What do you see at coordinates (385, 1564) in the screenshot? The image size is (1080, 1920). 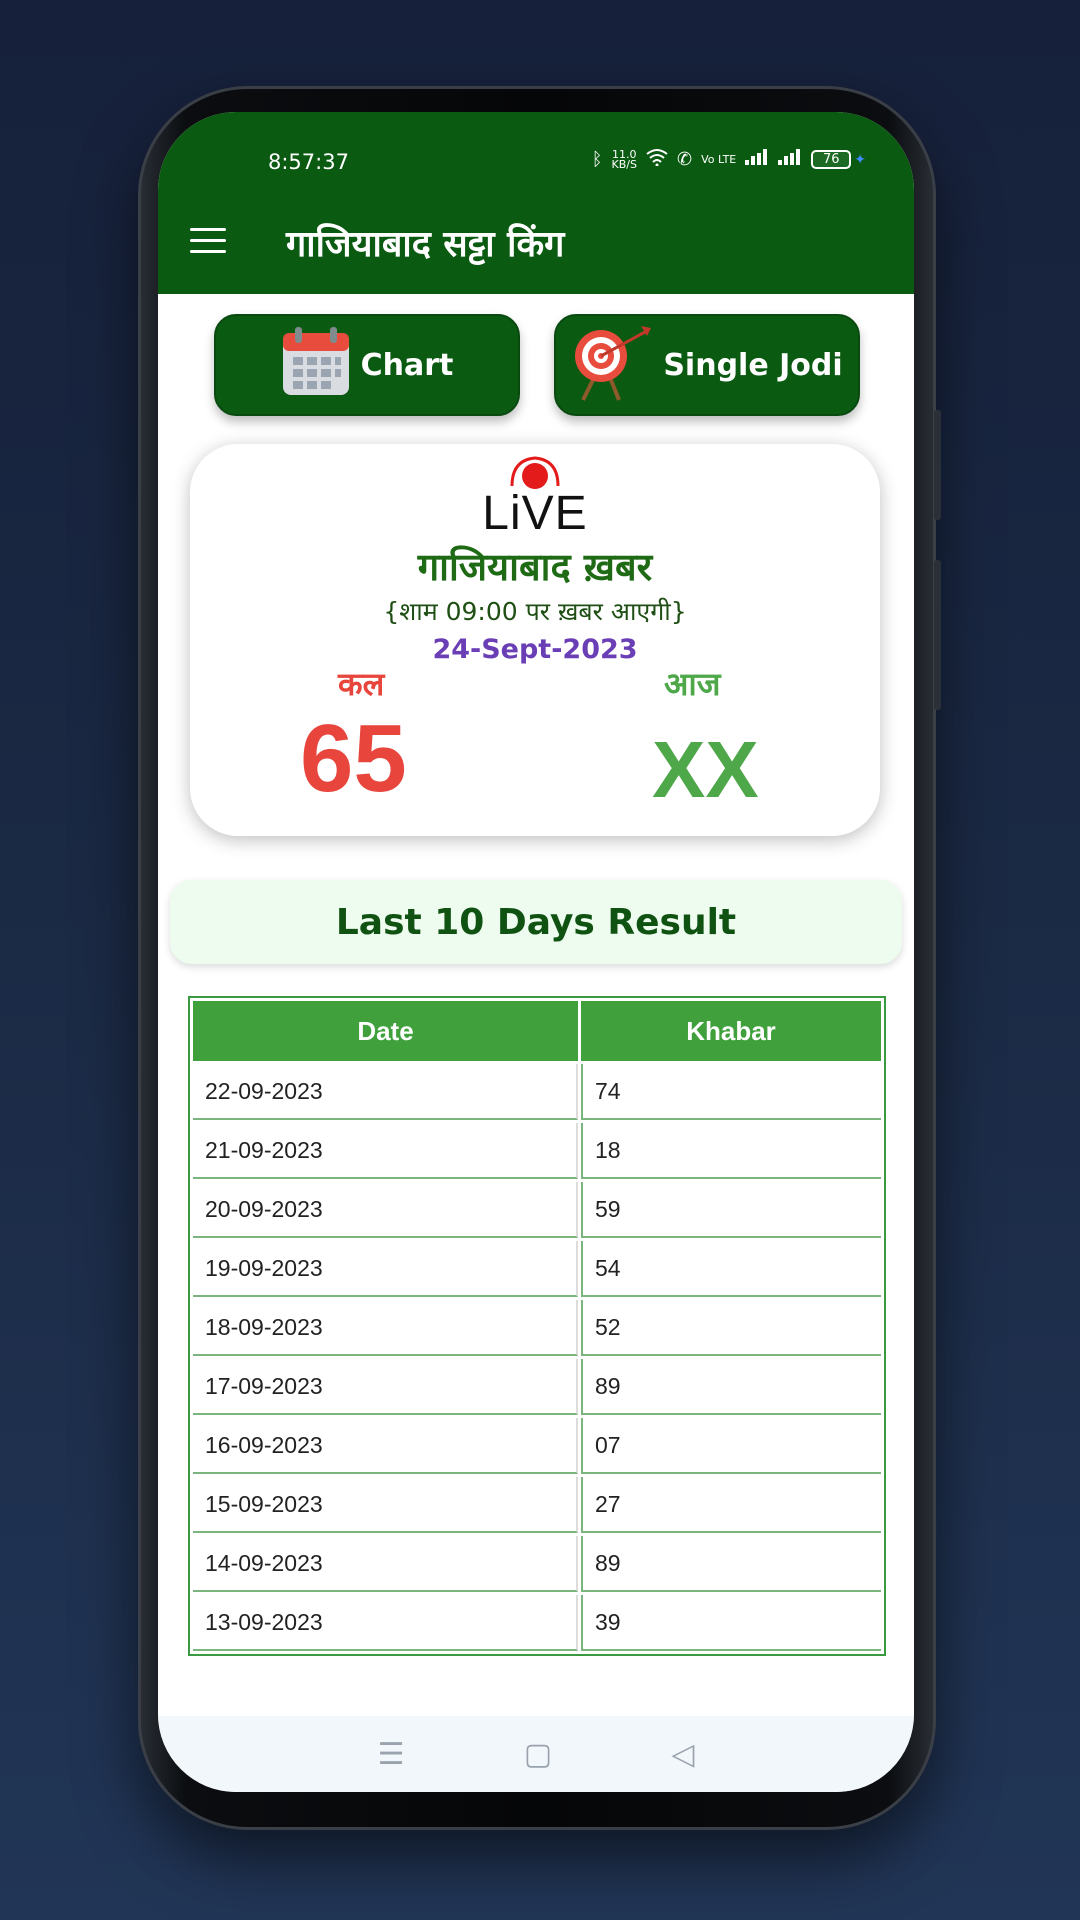 I see `row-date: 14-09-2023` at bounding box center [385, 1564].